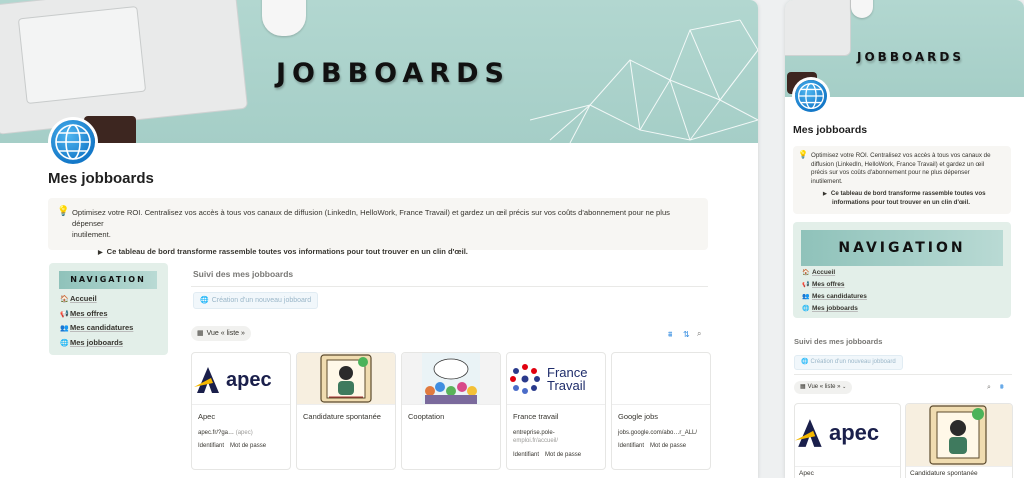 The height and width of the screenshot is (478, 1024). What do you see at coordinates (535, 437) in the screenshot?
I see `card-url: entreprise.pole-emploi.fr/accueil/` at bounding box center [535, 437].